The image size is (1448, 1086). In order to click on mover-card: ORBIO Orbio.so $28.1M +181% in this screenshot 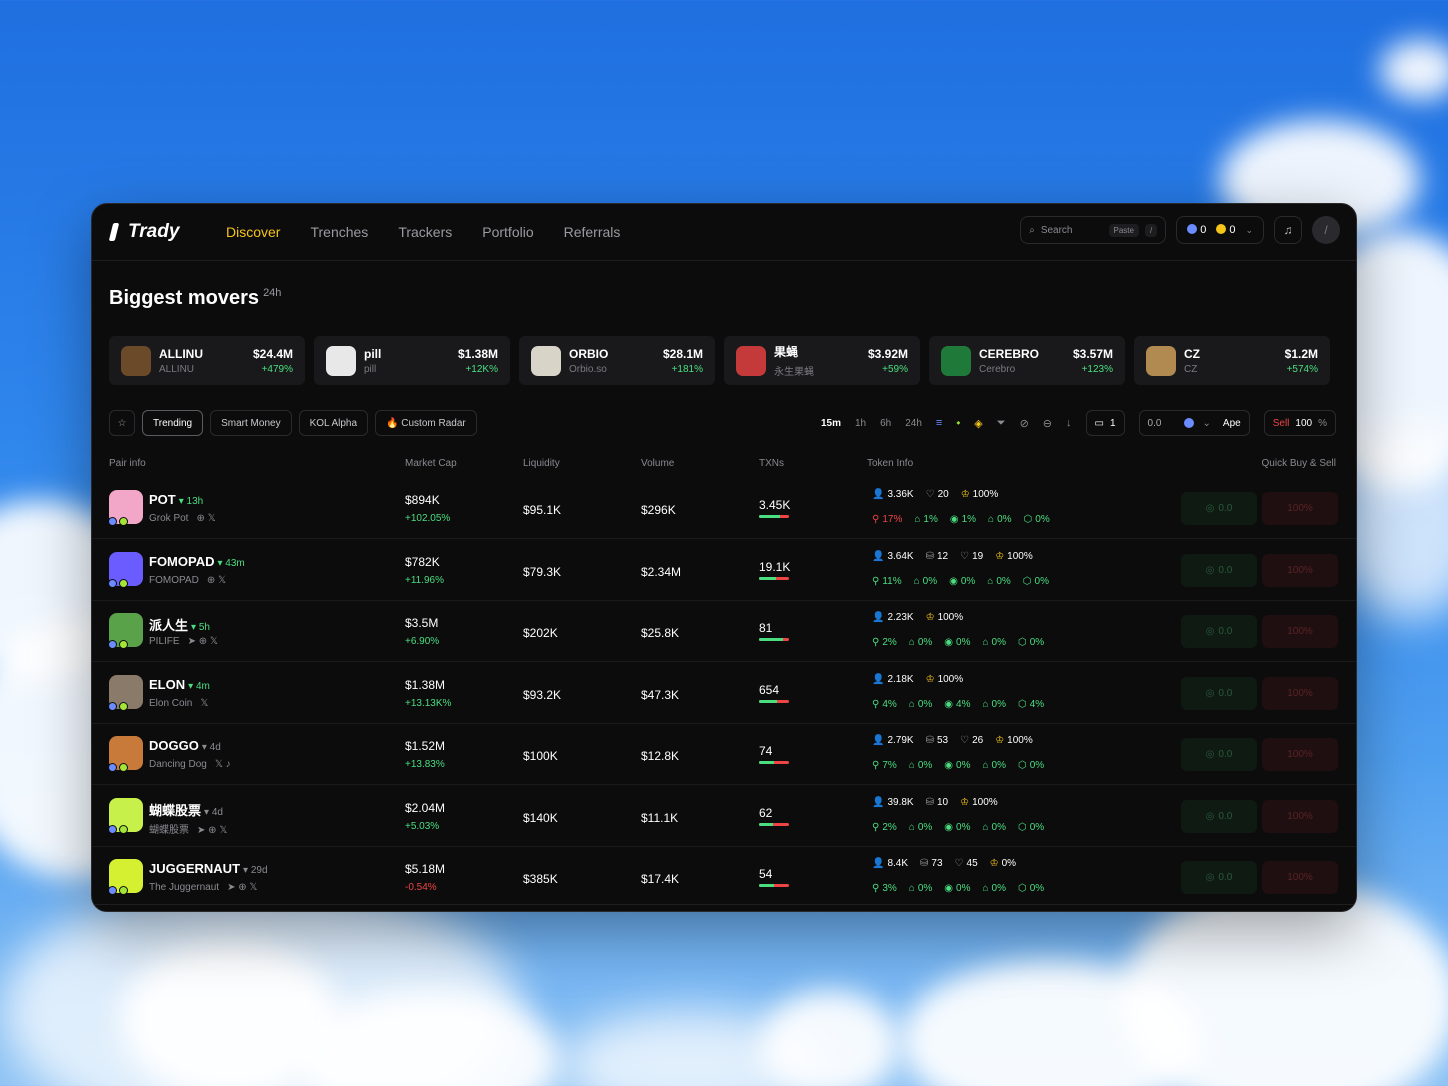, I will do `click(617, 360)`.